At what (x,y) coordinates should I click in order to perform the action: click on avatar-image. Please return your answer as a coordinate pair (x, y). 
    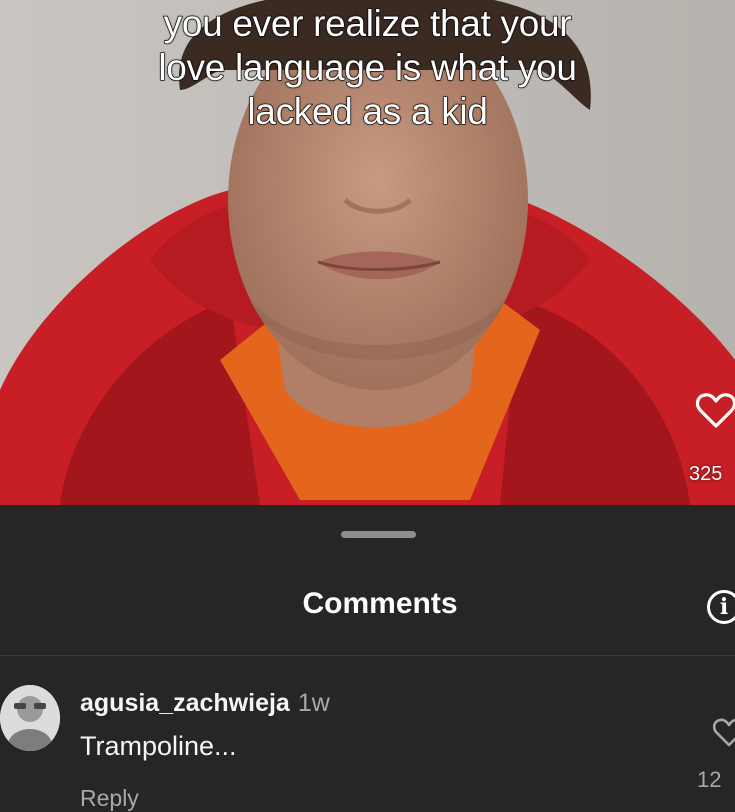
    Looking at the image, I should click on (30, 718).